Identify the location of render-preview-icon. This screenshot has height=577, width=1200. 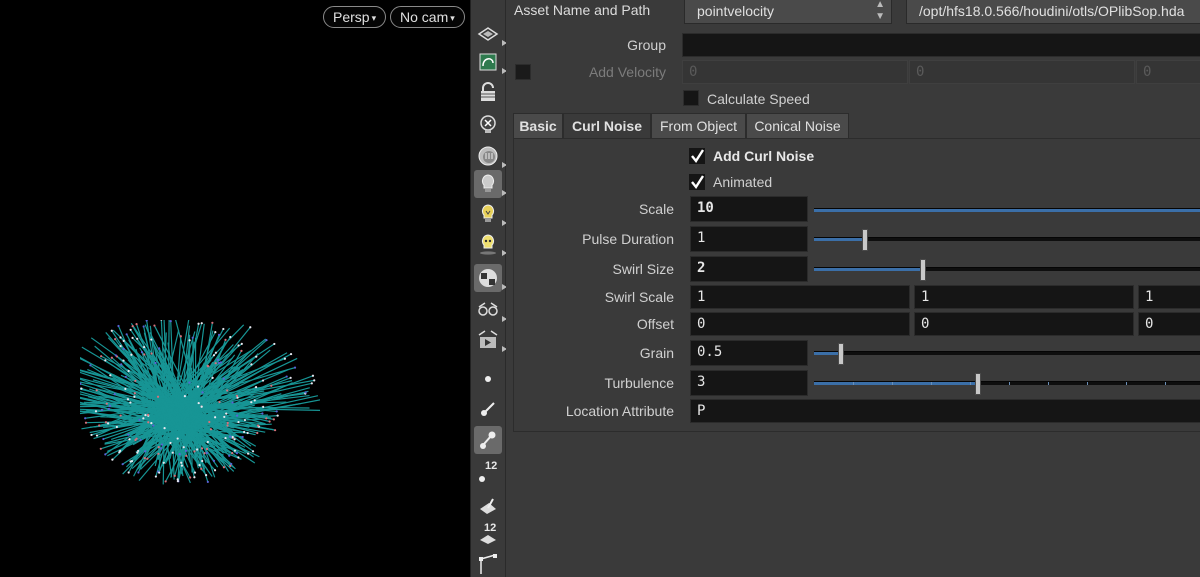
(488, 339).